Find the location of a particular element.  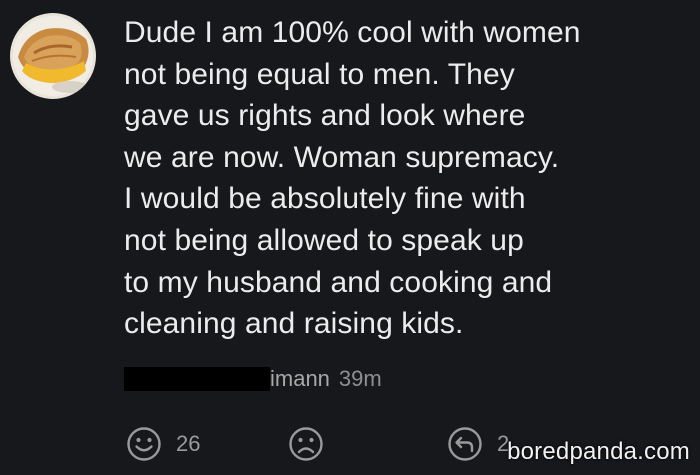

comment-line: not being equal to men. They is located at coordinates (319, 74).